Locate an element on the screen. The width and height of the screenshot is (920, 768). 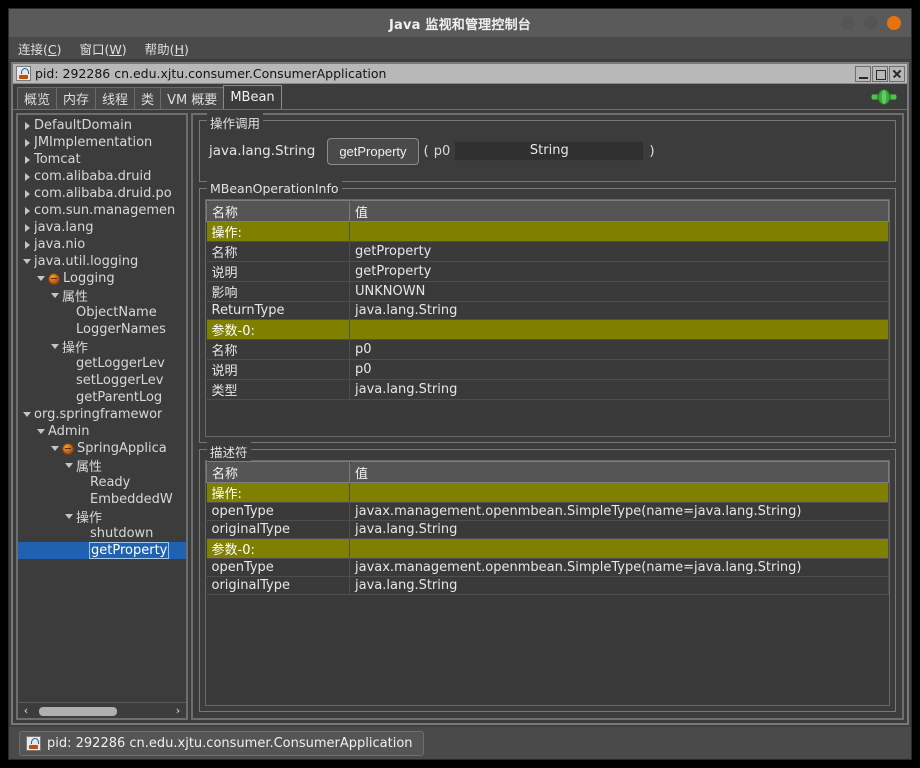
maximize-button is located at coordinates (871, 23).